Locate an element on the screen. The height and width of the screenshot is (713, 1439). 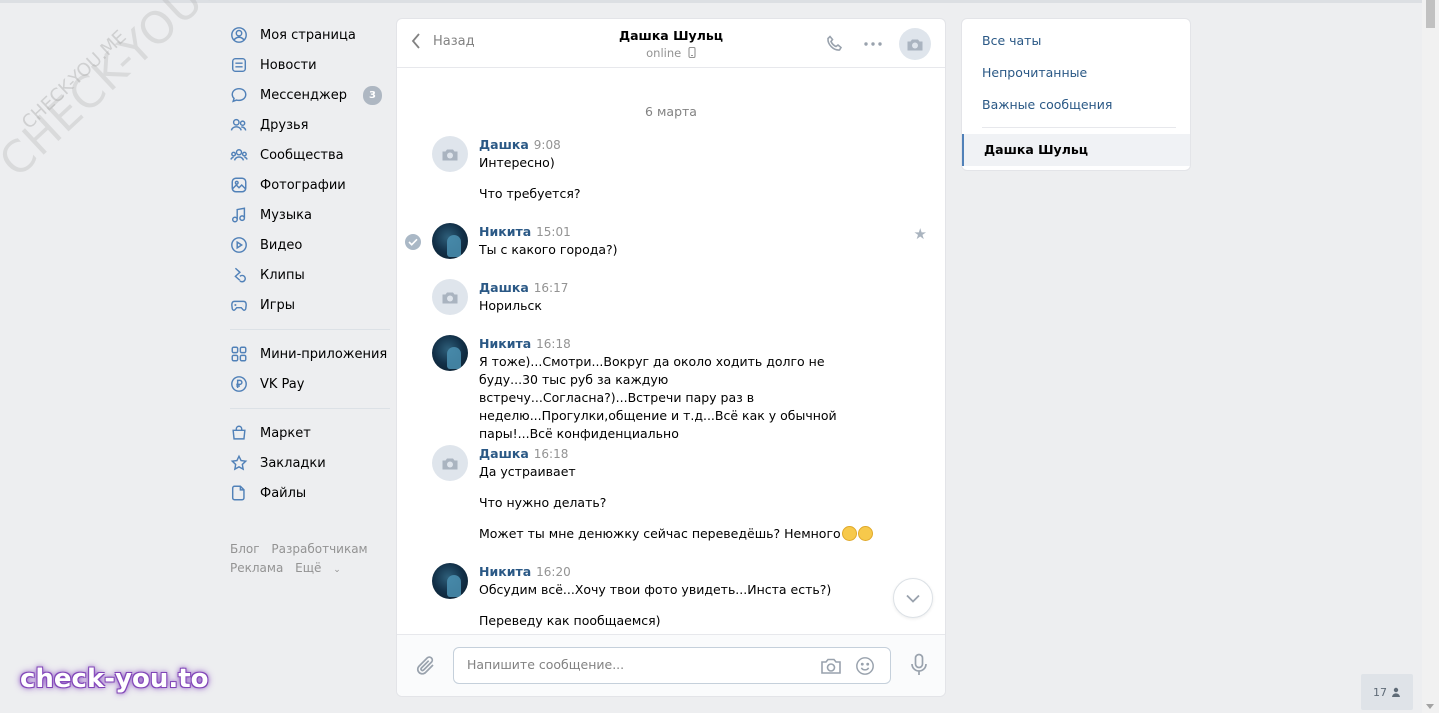
clips-icon is located at coordinates (239, 275).